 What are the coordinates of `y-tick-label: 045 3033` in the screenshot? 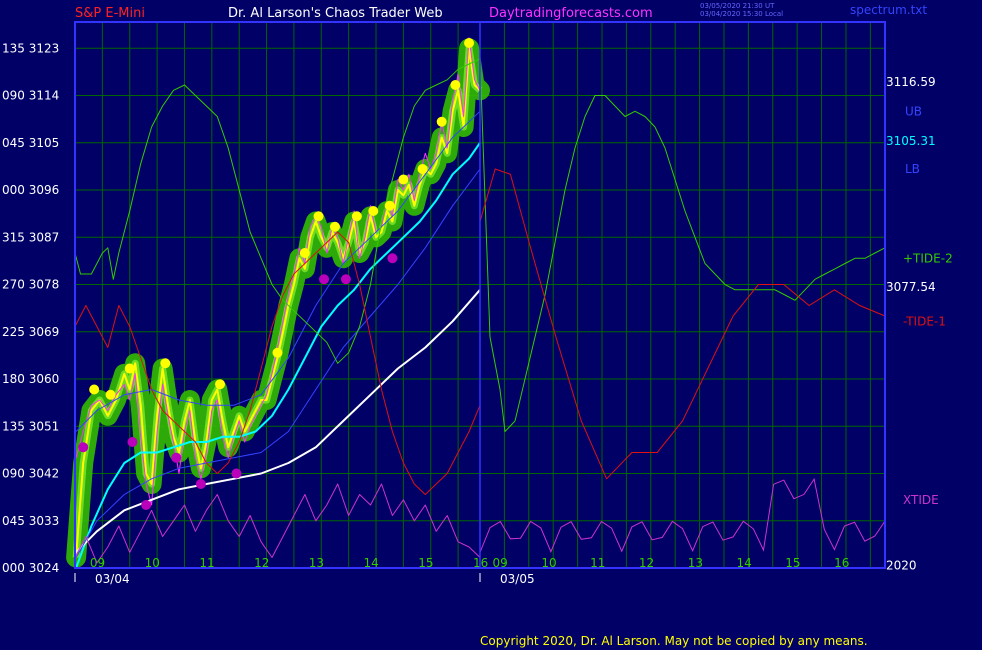 It's located at (30, 521).